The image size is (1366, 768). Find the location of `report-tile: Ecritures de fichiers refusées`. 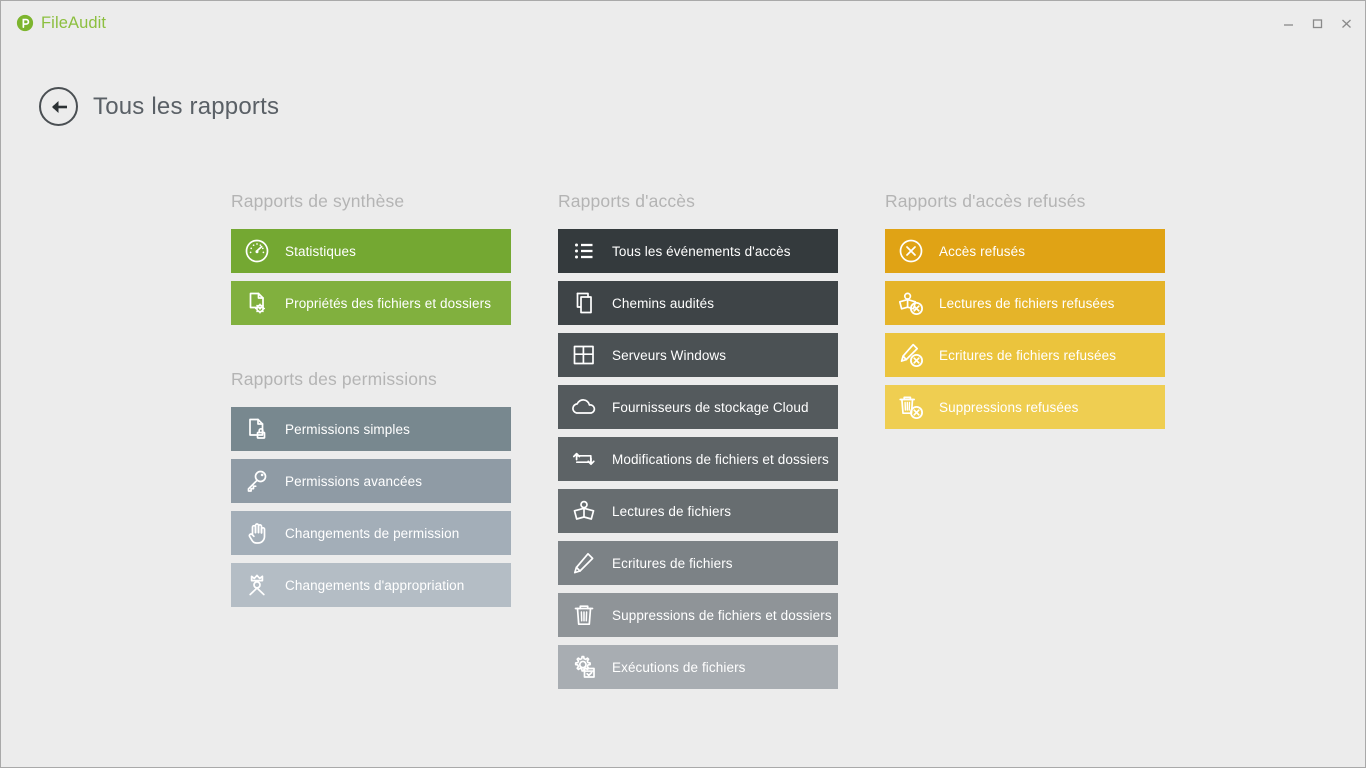

report-tile: Ecritures de fichiers refusées is located at coordinates (1025, 355).